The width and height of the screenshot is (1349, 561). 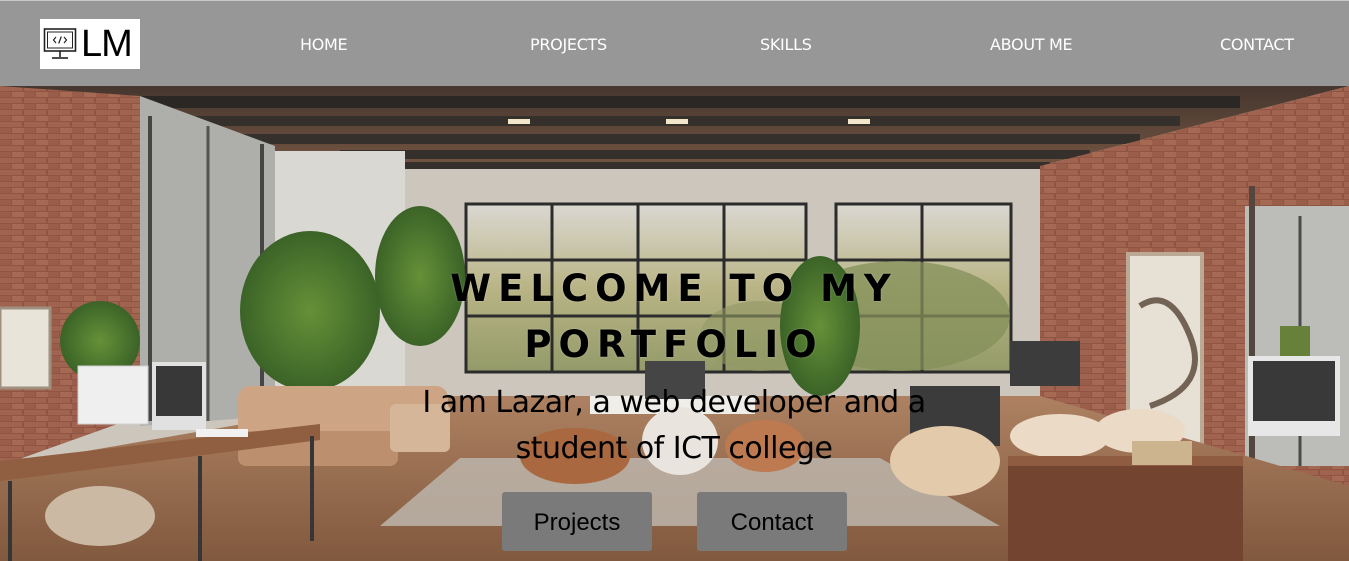 What do you see at coordinates (1257, 45) in the screenshot?
I see `nav-contact-link: CONTACT` at bounding box center [1257, 45].